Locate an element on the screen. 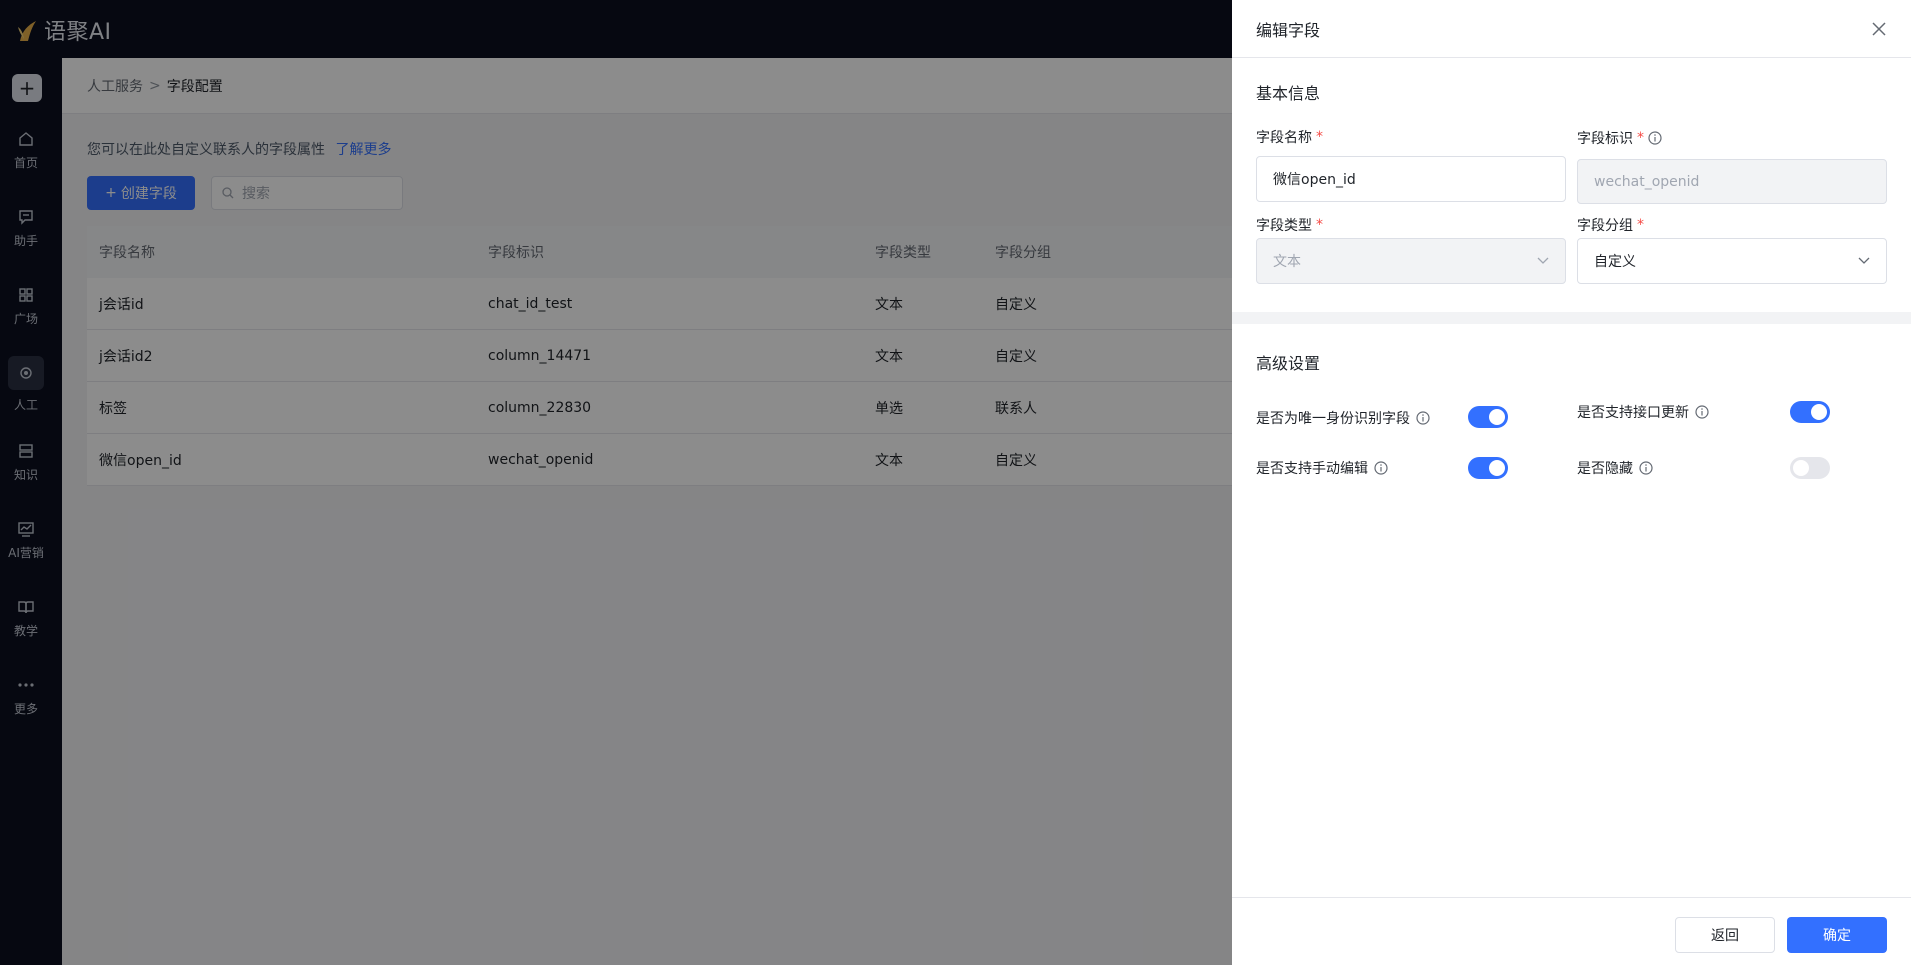  hidden-toggle-row: 是否隐藏 is located at coordinates (1615, 468).